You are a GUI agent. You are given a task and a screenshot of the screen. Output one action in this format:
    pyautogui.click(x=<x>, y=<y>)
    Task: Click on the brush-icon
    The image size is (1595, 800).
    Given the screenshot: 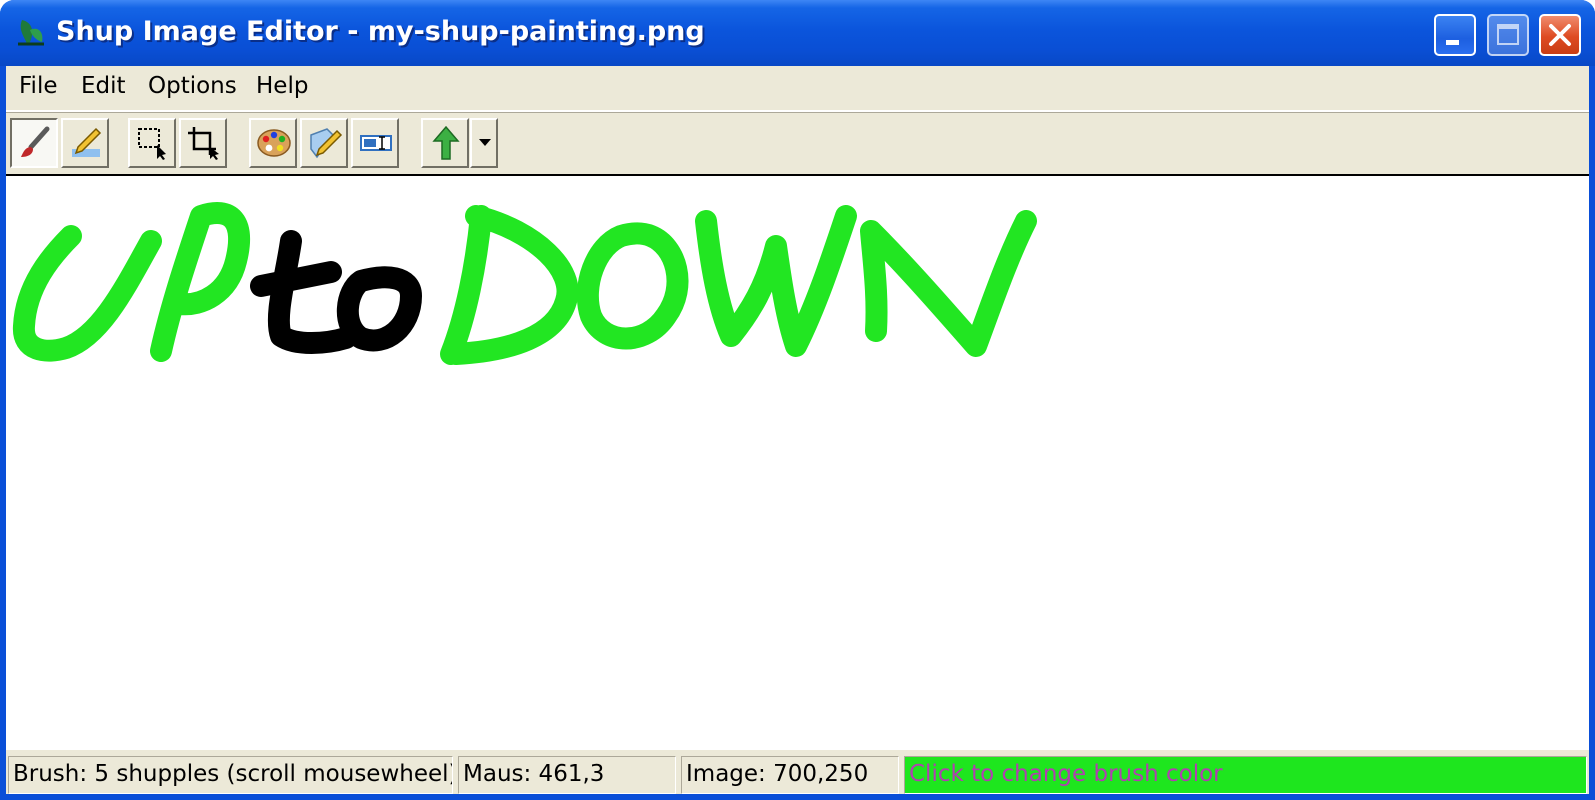 What is the action you would take?
    pyautogui.click(x=35, y=141)
    